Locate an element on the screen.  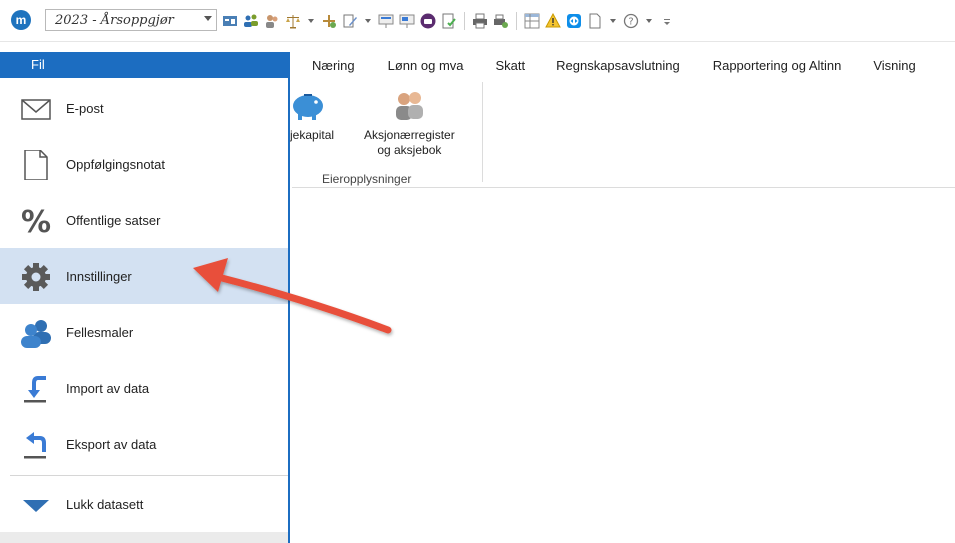
window-icon is located at coordinates (230, 21).